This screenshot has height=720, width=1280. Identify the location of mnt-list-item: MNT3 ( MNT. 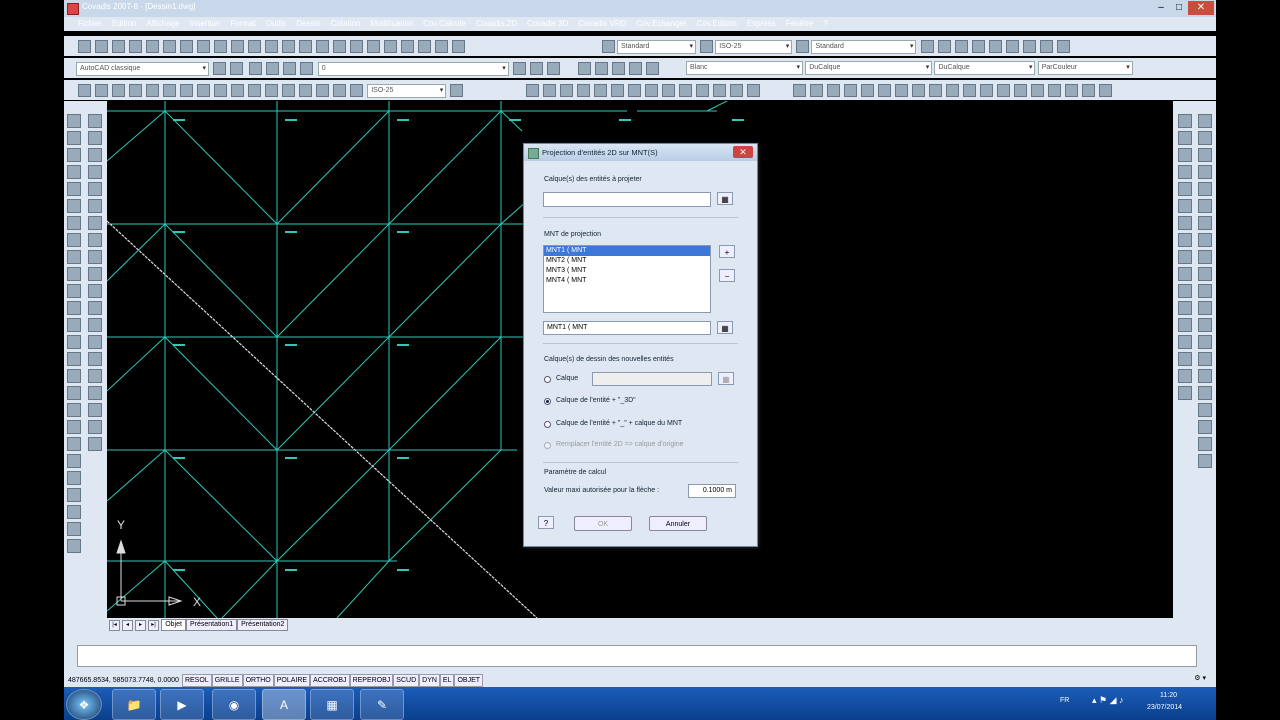
(627, 271).